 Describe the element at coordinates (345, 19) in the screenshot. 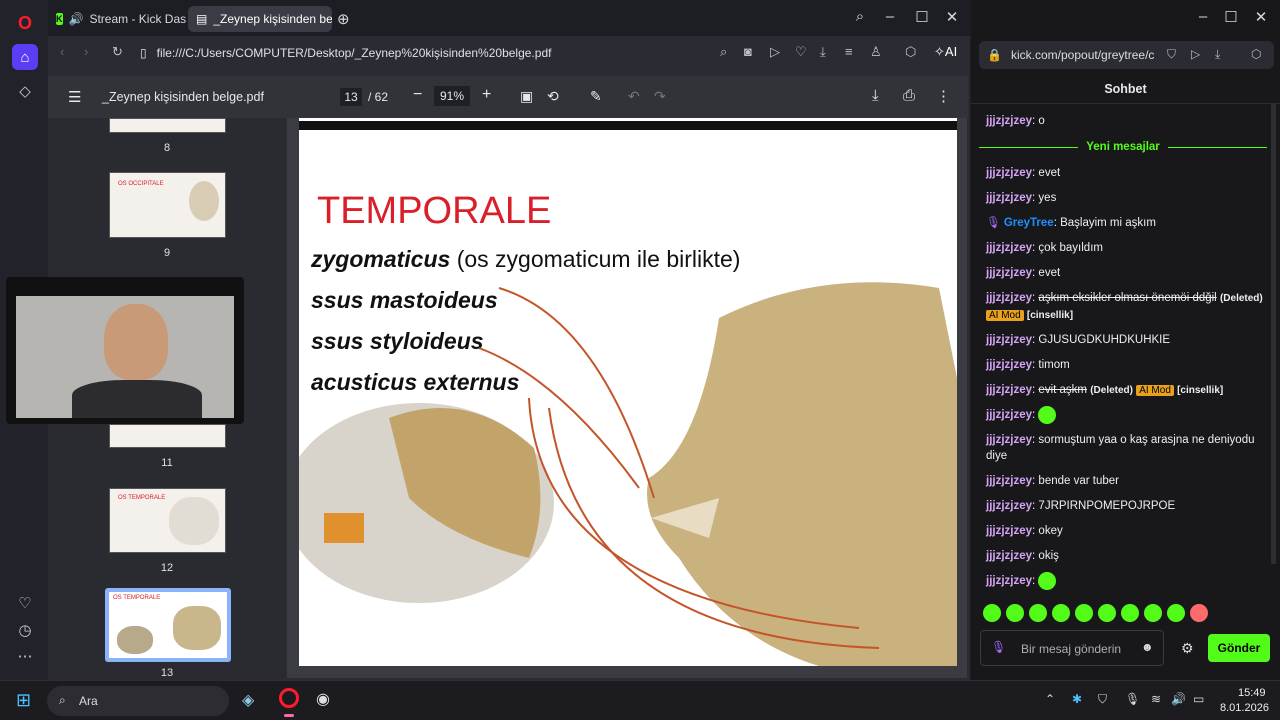

I see `new-tab-button: ⊕` at that location.